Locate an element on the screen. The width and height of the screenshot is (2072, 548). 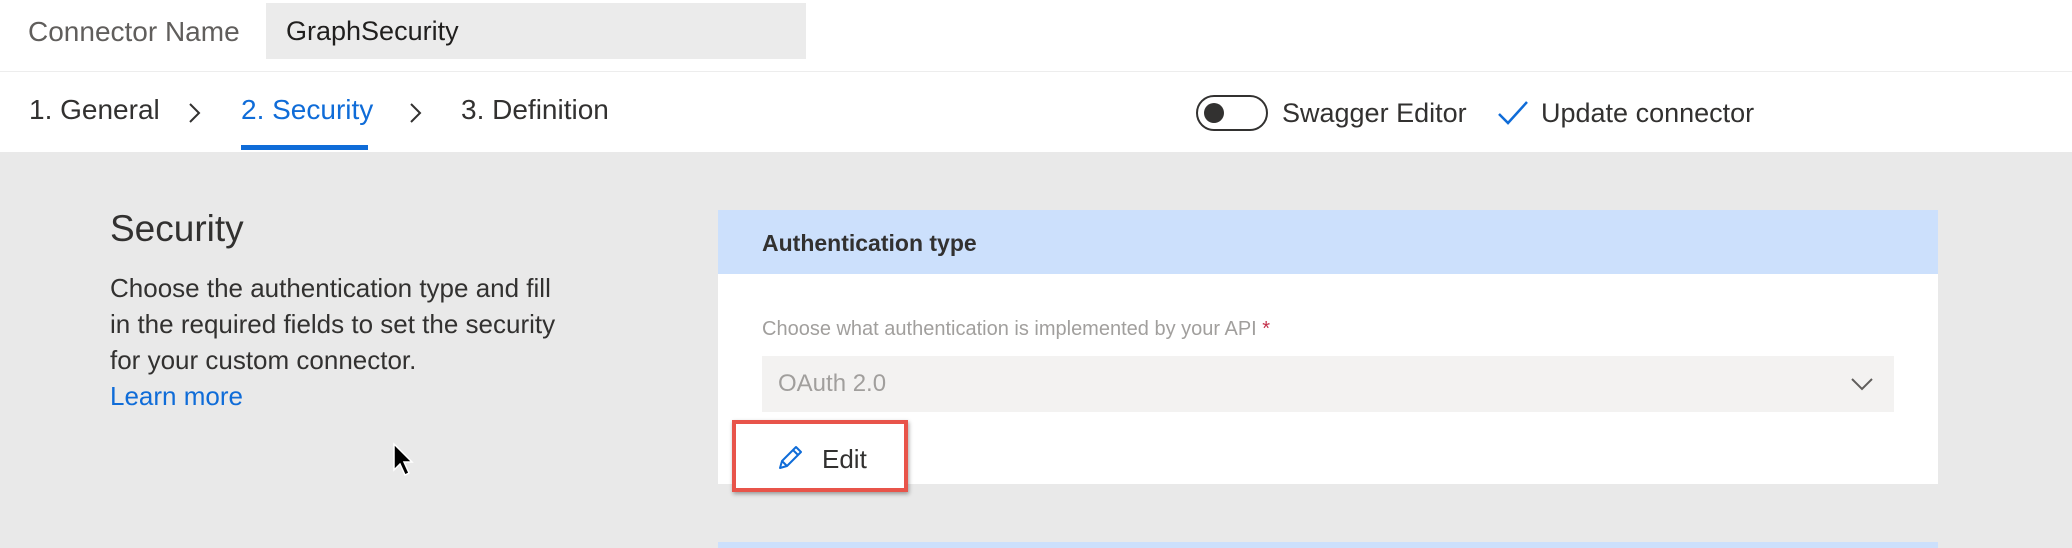
pencil-icon is located at coordinates (790, 457).